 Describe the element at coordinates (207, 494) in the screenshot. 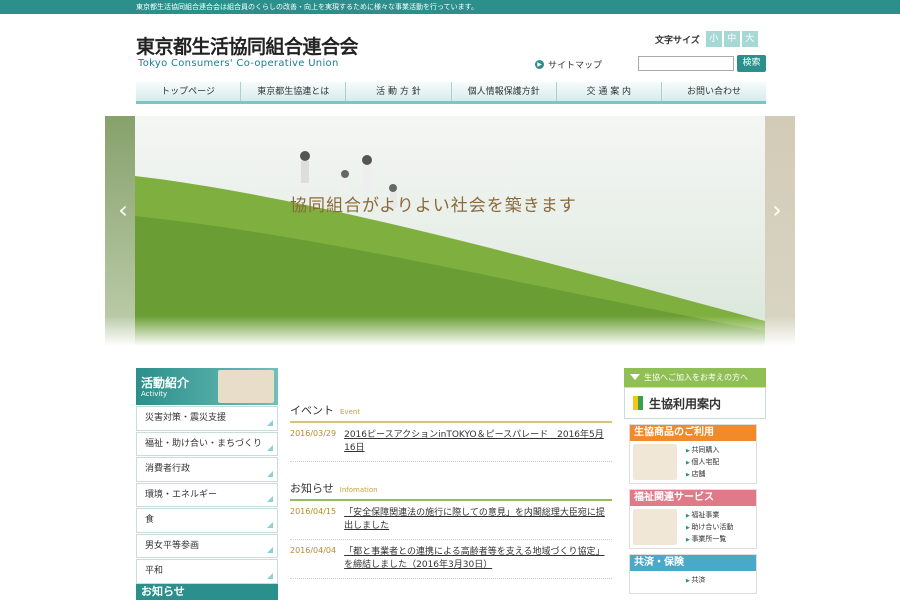

I see `activity-item-environment: 環境・エネルギー` at that location.